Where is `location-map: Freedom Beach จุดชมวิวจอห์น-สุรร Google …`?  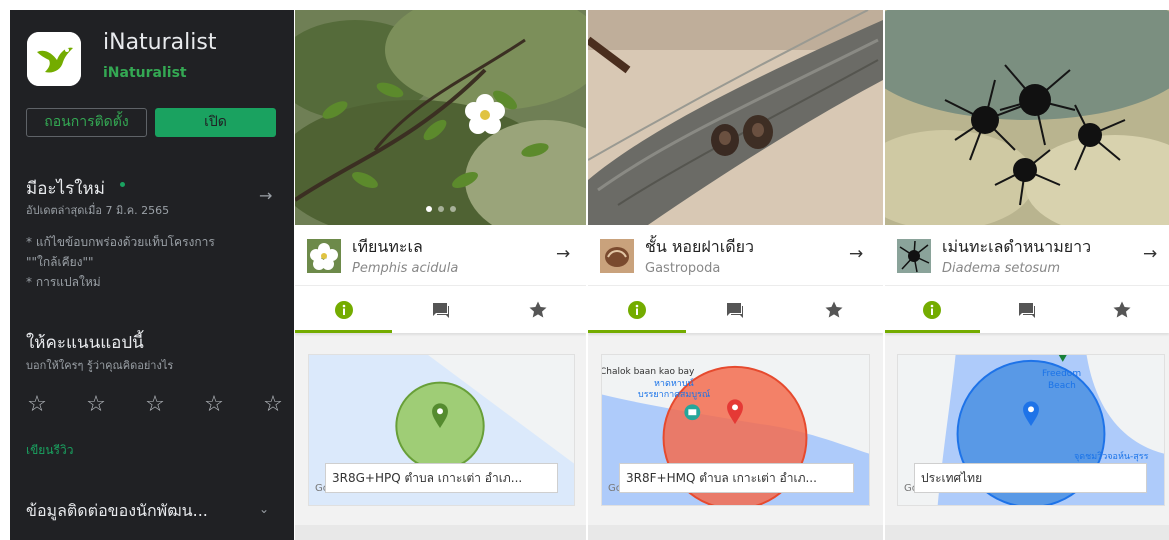
location-map: Freedom Beach จุดชมวิวจอห์น-สุรร Google … is located at coordinates (1031, 430).